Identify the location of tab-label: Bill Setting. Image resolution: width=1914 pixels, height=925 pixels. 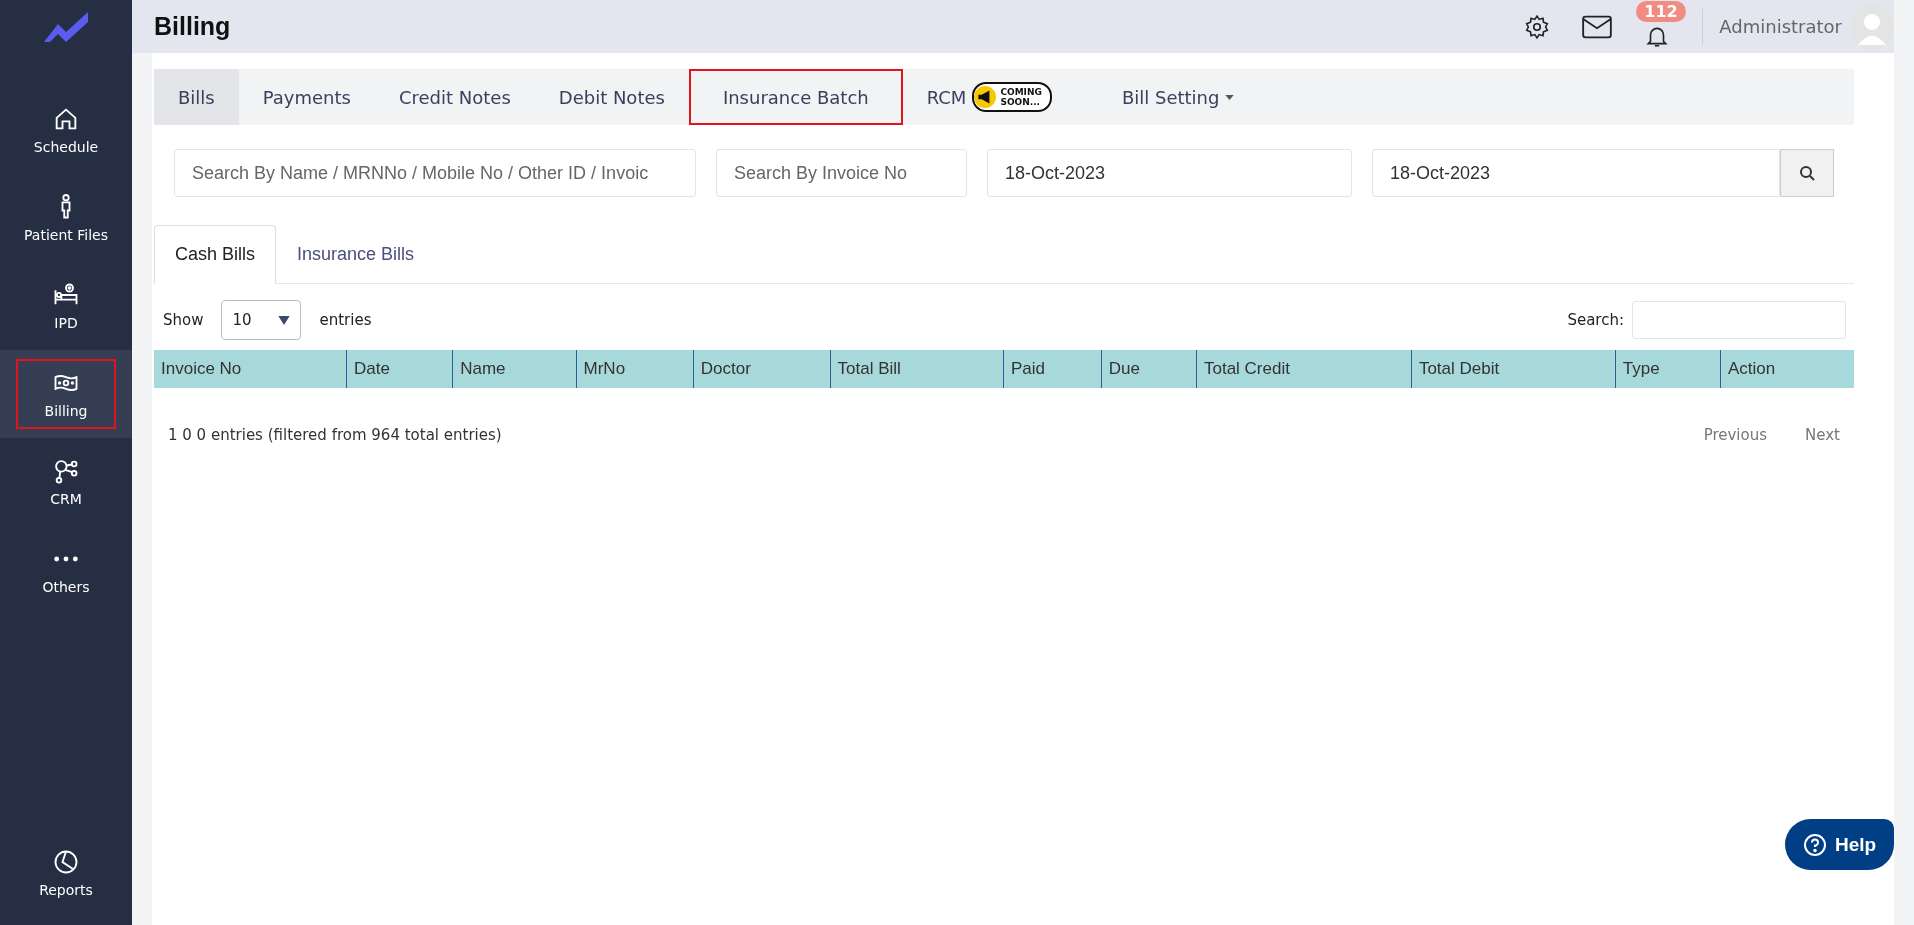
(1170, 97).